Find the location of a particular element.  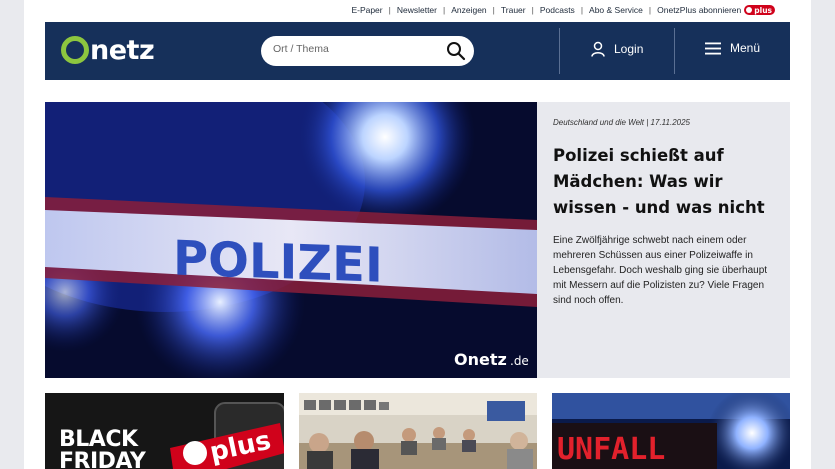

meeting-image is located at coordinates (418, 431).